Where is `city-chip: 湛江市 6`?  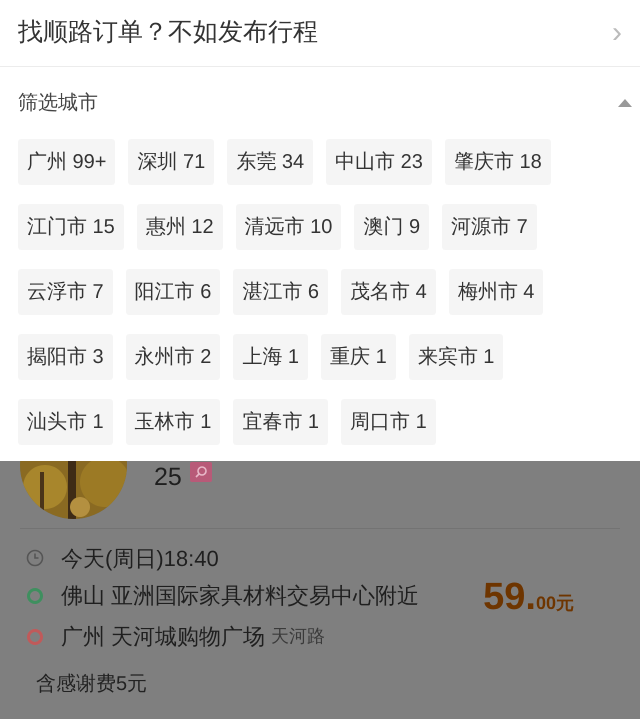 city-chip: 湛江市 6 is located at coordinates (280, 292).